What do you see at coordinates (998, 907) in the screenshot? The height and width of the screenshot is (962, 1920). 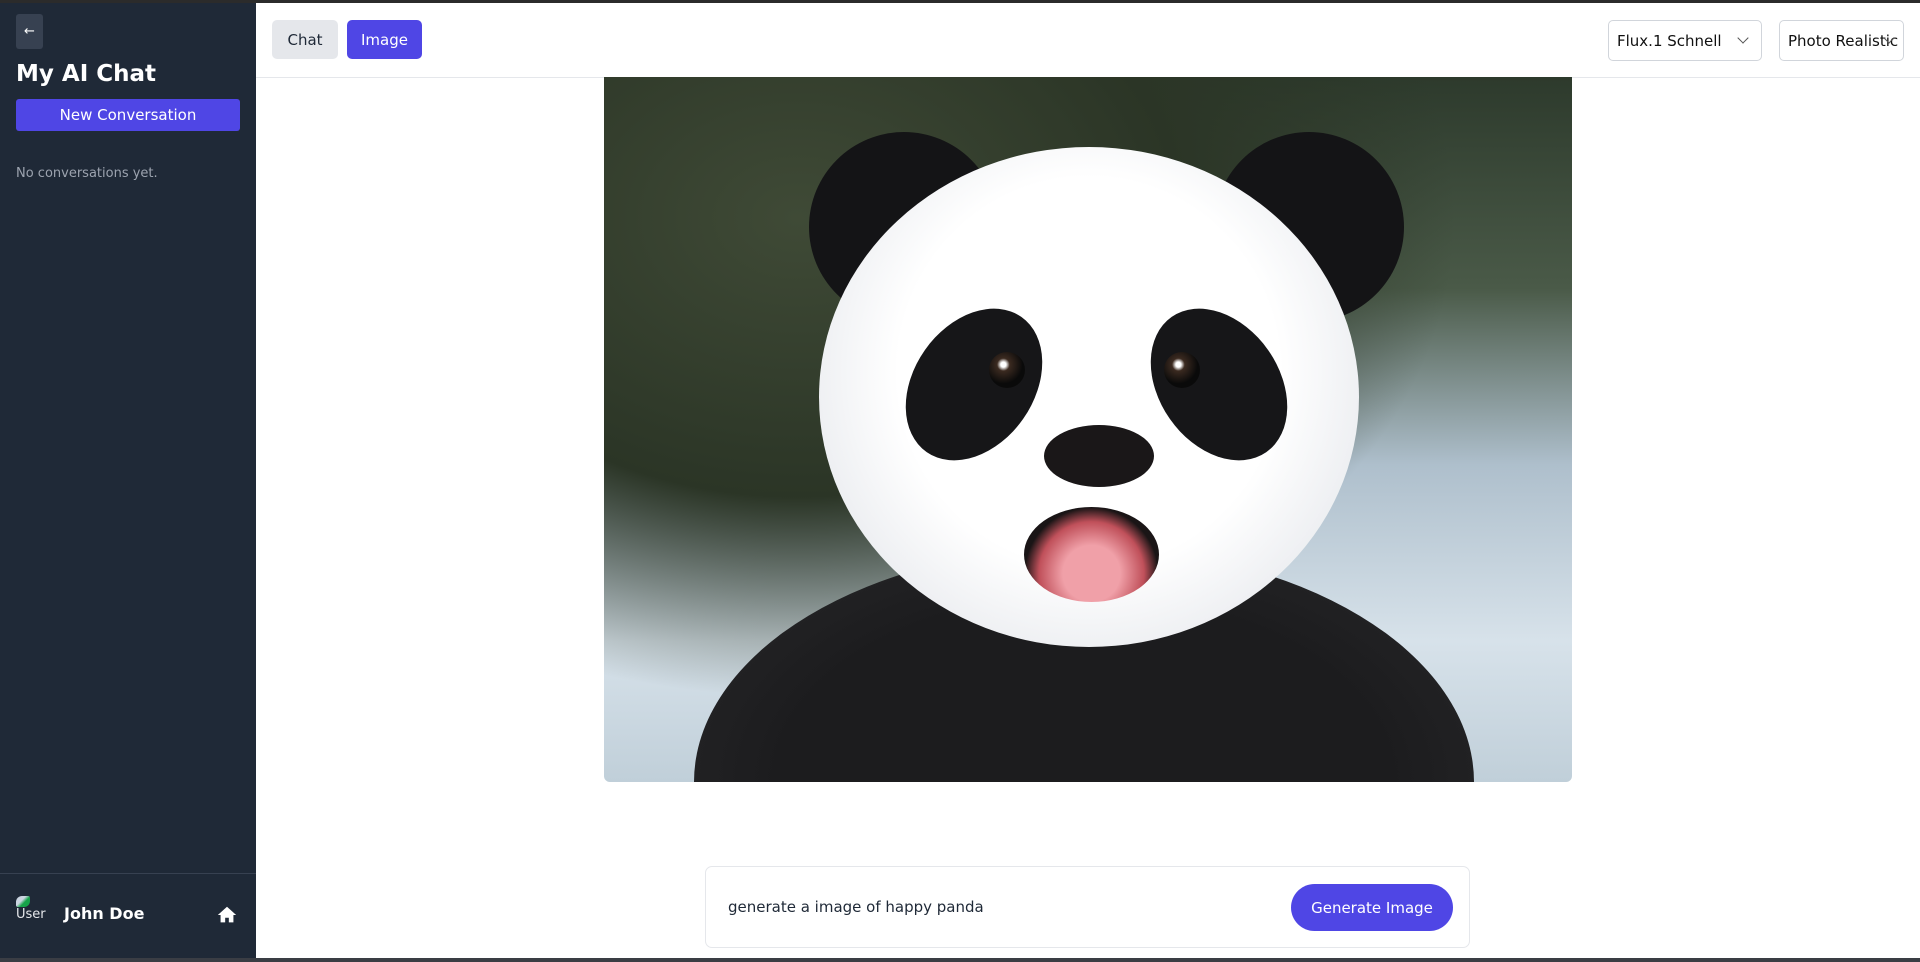 I see `prompt-input` at bounding box center [998, 907].